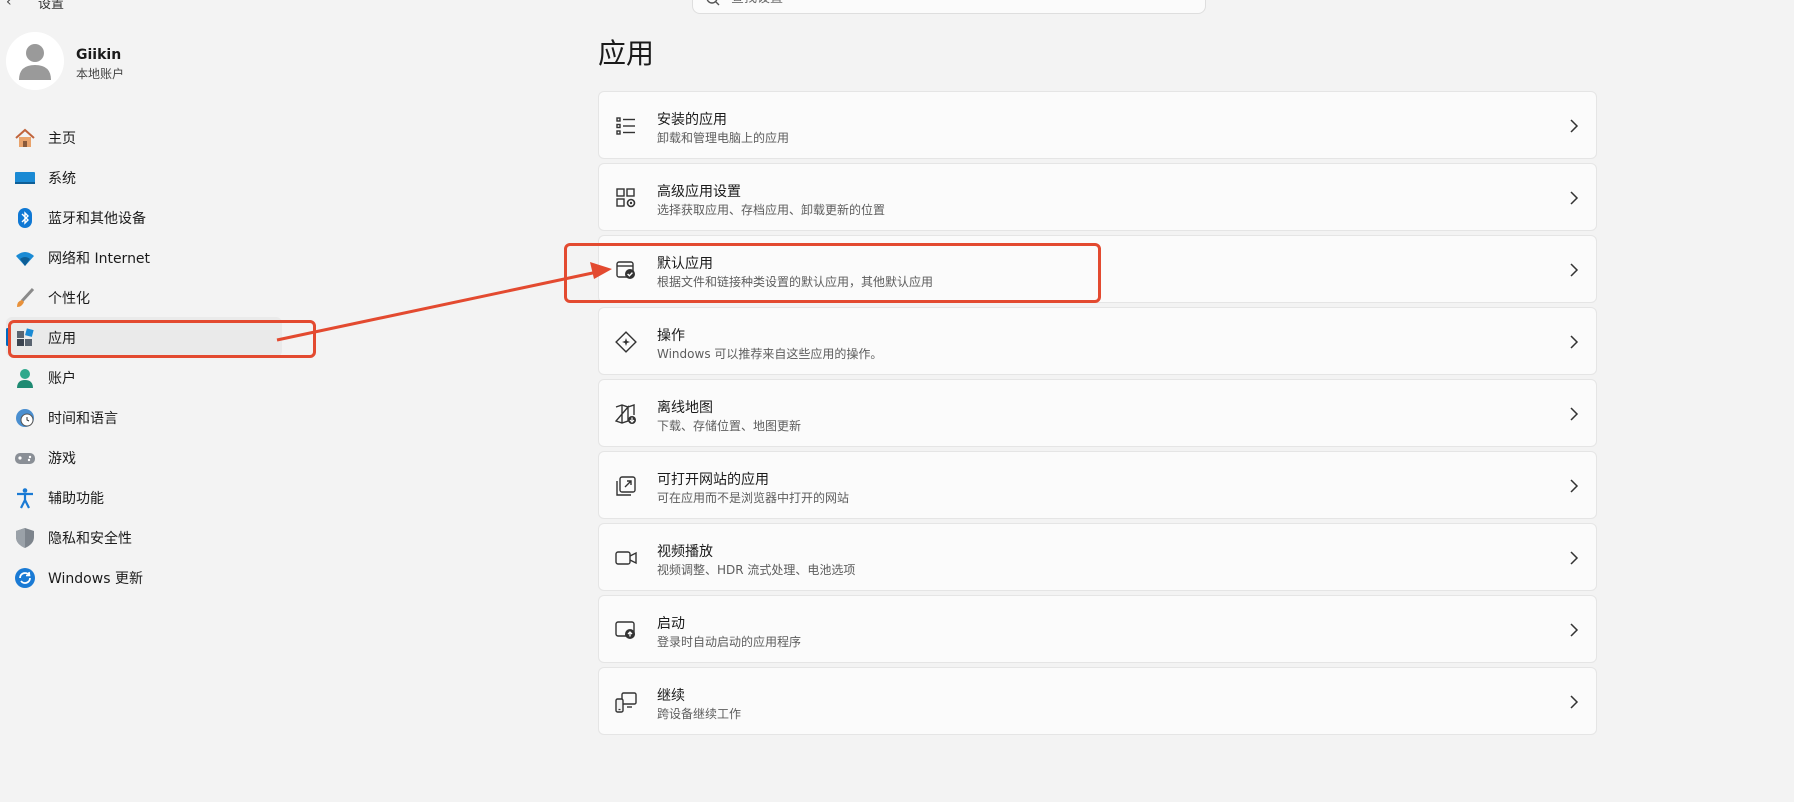 Image resolution: width=1794 pixels, height=802 pixels. What do you see at coordinates (795, 282) in the screenshot?
I see `card-subtitle: 根据文件和链接种类设置的默认应用，其他默认应用` at bounding box center [795, 282].